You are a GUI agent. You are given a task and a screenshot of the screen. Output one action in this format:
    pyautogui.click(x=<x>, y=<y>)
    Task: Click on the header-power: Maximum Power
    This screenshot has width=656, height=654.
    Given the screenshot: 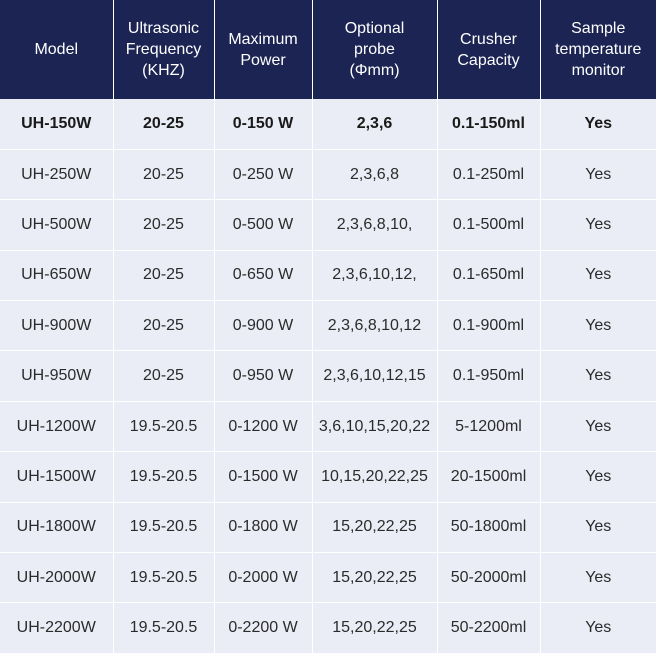 What is the action you would take?
    pyautogui.click(x=263, y=49)
    